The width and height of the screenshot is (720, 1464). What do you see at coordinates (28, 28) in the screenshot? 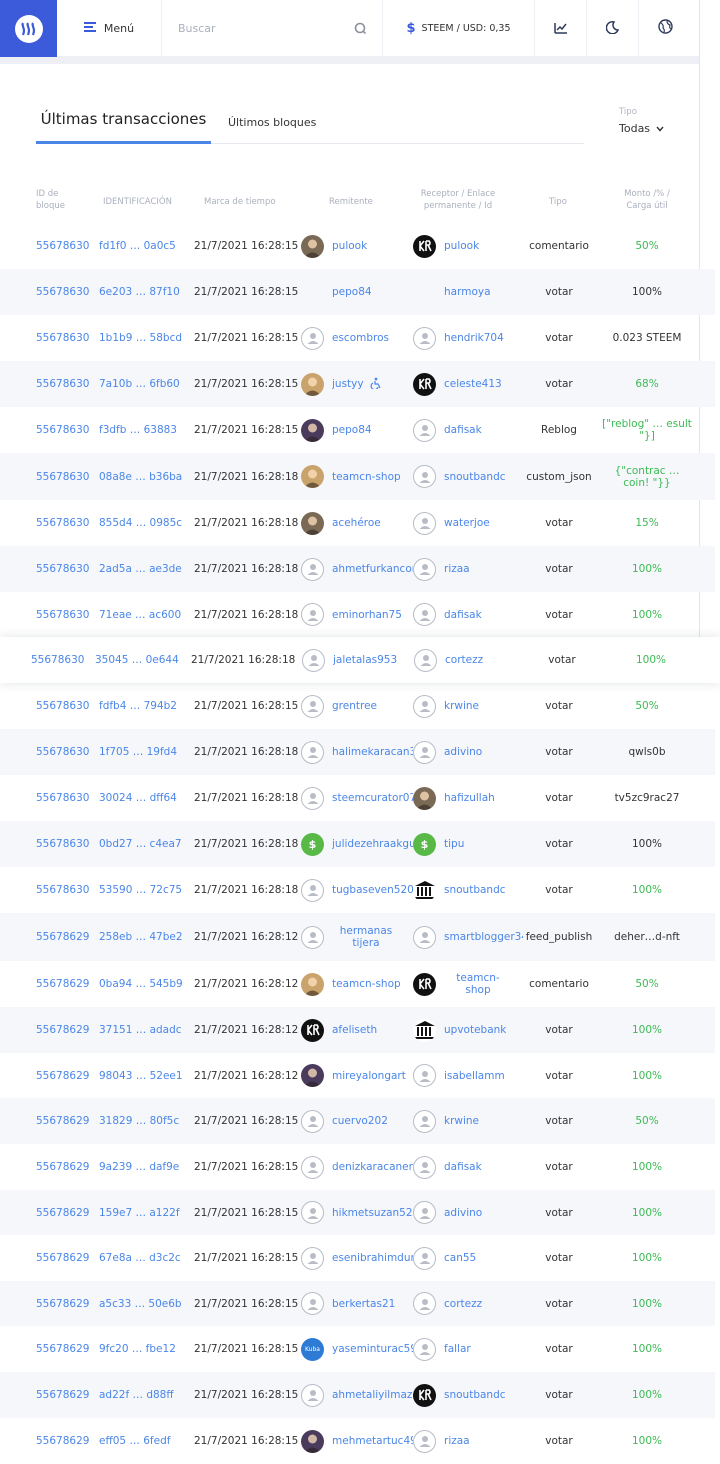
I see `steem-logo` at bounding box center [28, 28].